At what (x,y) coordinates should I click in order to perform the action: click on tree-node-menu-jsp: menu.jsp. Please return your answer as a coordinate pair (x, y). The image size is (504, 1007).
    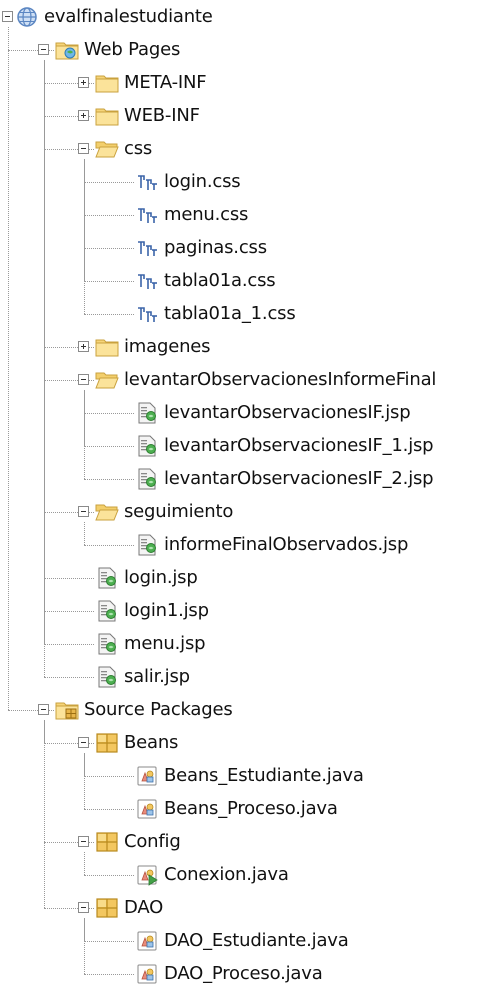
    Looking at the image, I should click on (165, 643).